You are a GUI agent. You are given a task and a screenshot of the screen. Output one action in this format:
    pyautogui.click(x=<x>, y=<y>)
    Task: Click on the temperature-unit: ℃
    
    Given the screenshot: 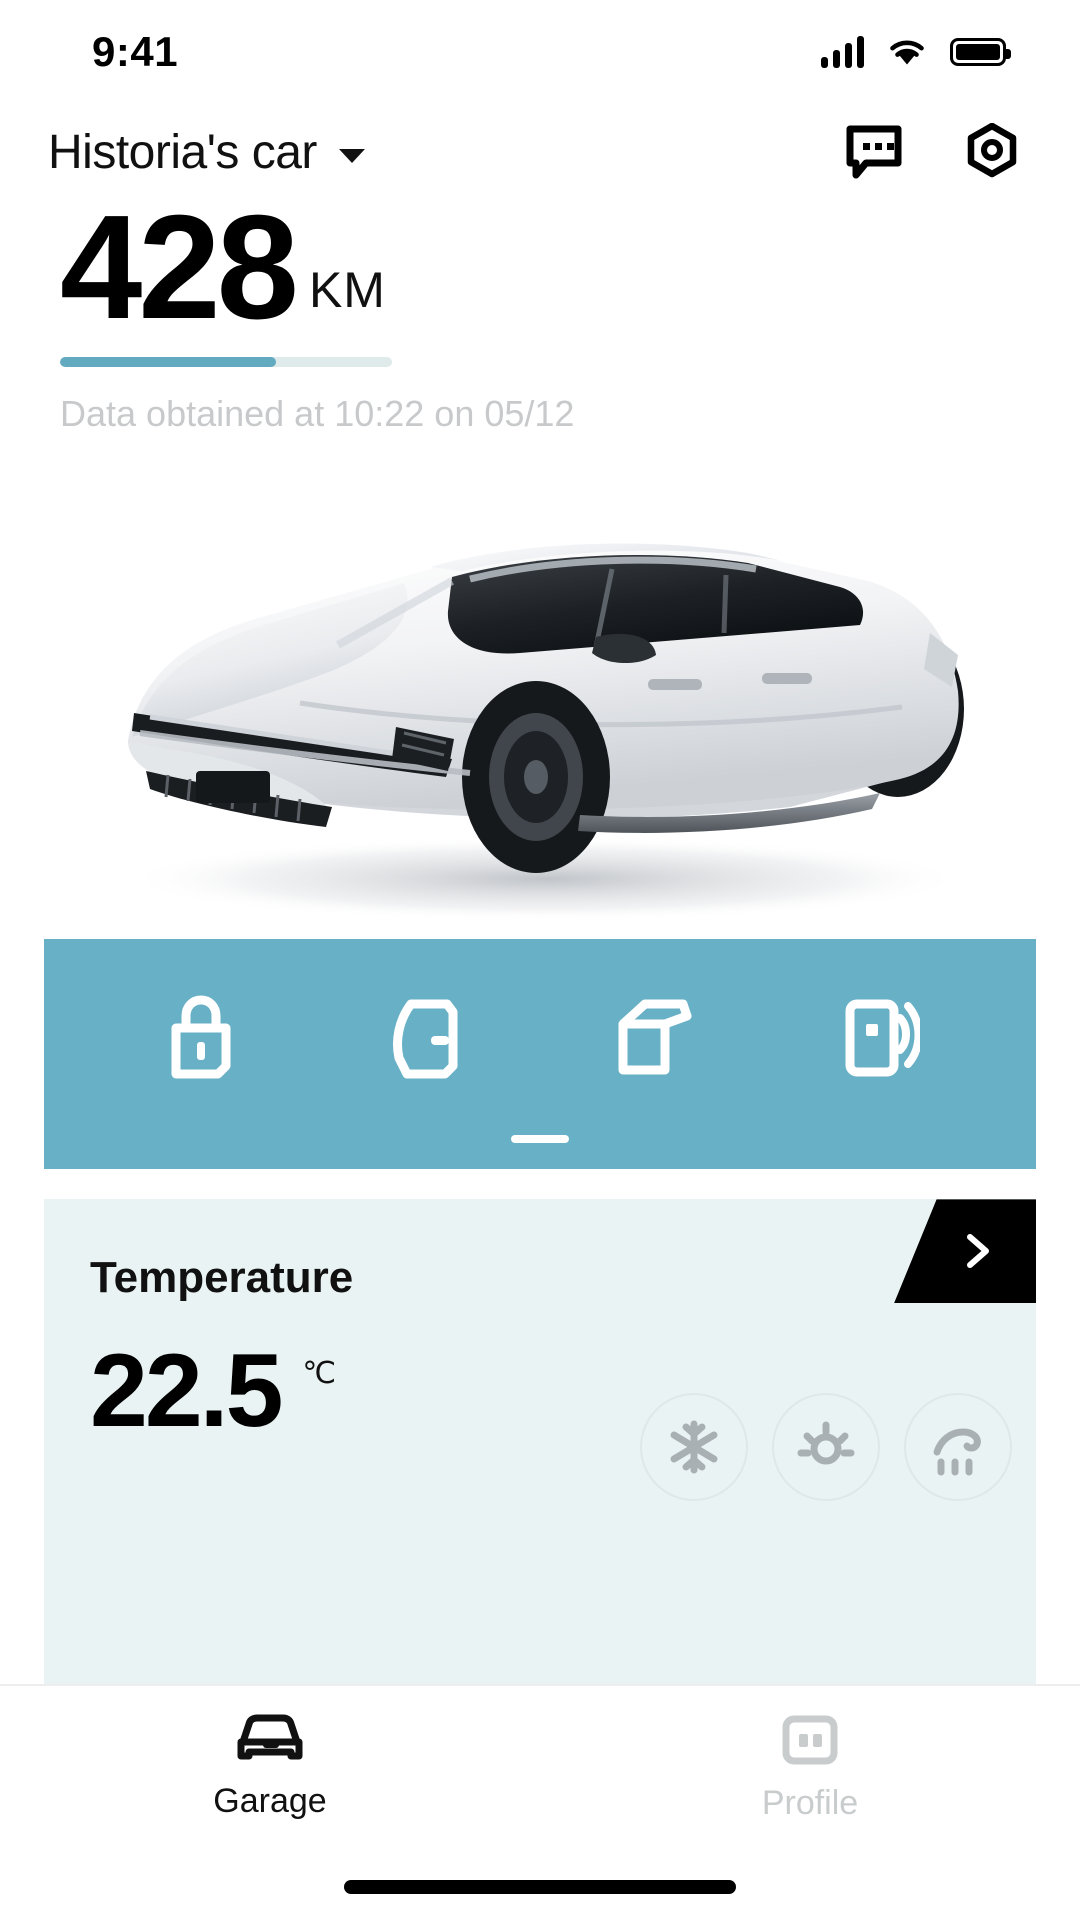 What is the action you would take?
    pyautogui.click(x=319, y=1374)
    